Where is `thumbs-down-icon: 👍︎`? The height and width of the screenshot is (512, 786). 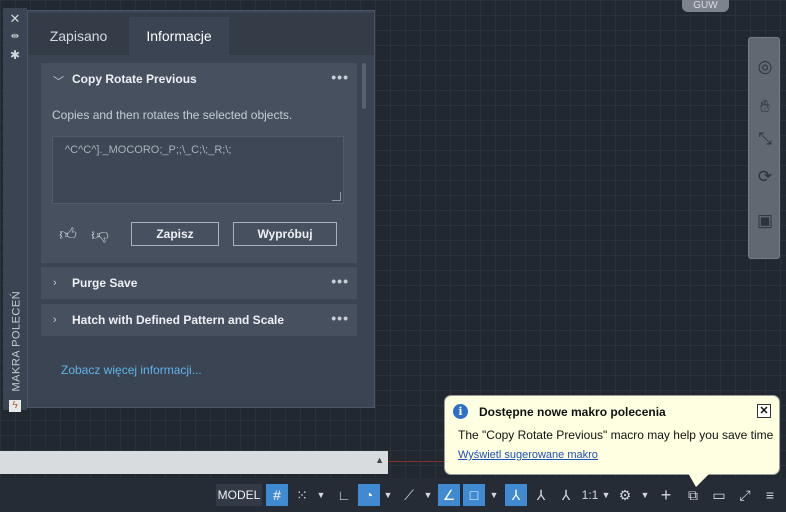
thumbs-down-icon: 👍︎ is located at coordinates (100, 235).